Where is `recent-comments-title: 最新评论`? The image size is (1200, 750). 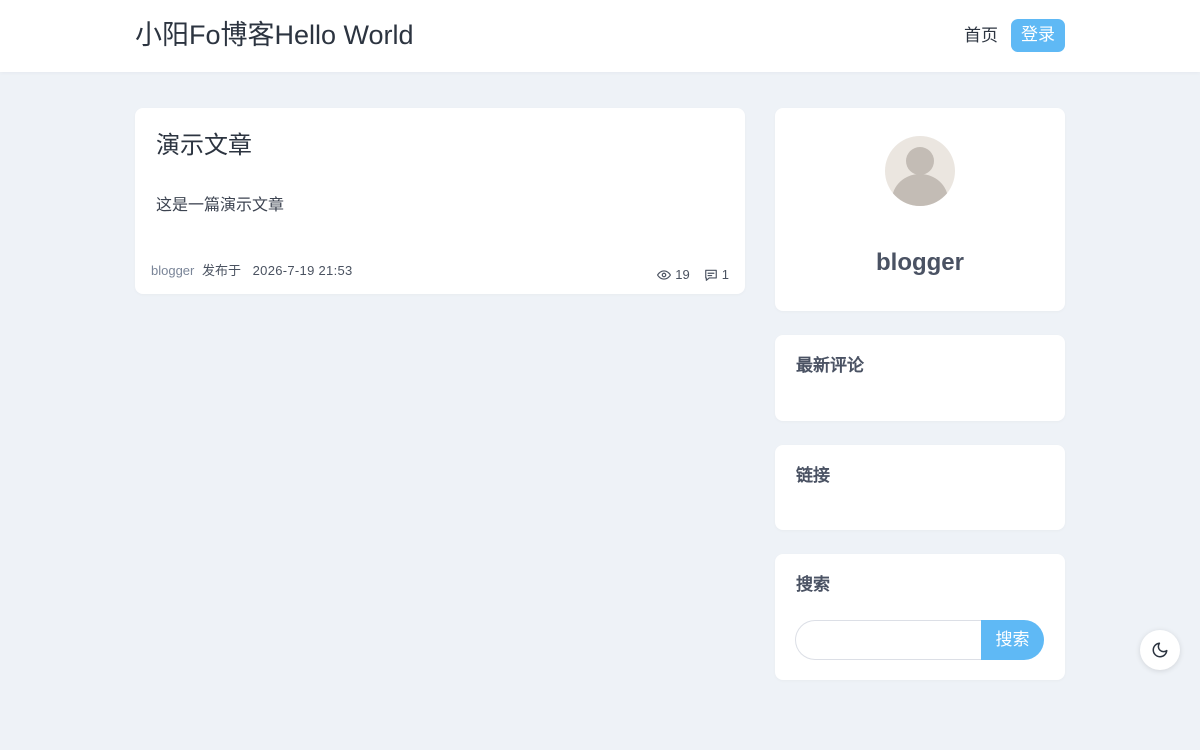 recent-comments-title: 最新评论 is located at coordinates (830, 366).